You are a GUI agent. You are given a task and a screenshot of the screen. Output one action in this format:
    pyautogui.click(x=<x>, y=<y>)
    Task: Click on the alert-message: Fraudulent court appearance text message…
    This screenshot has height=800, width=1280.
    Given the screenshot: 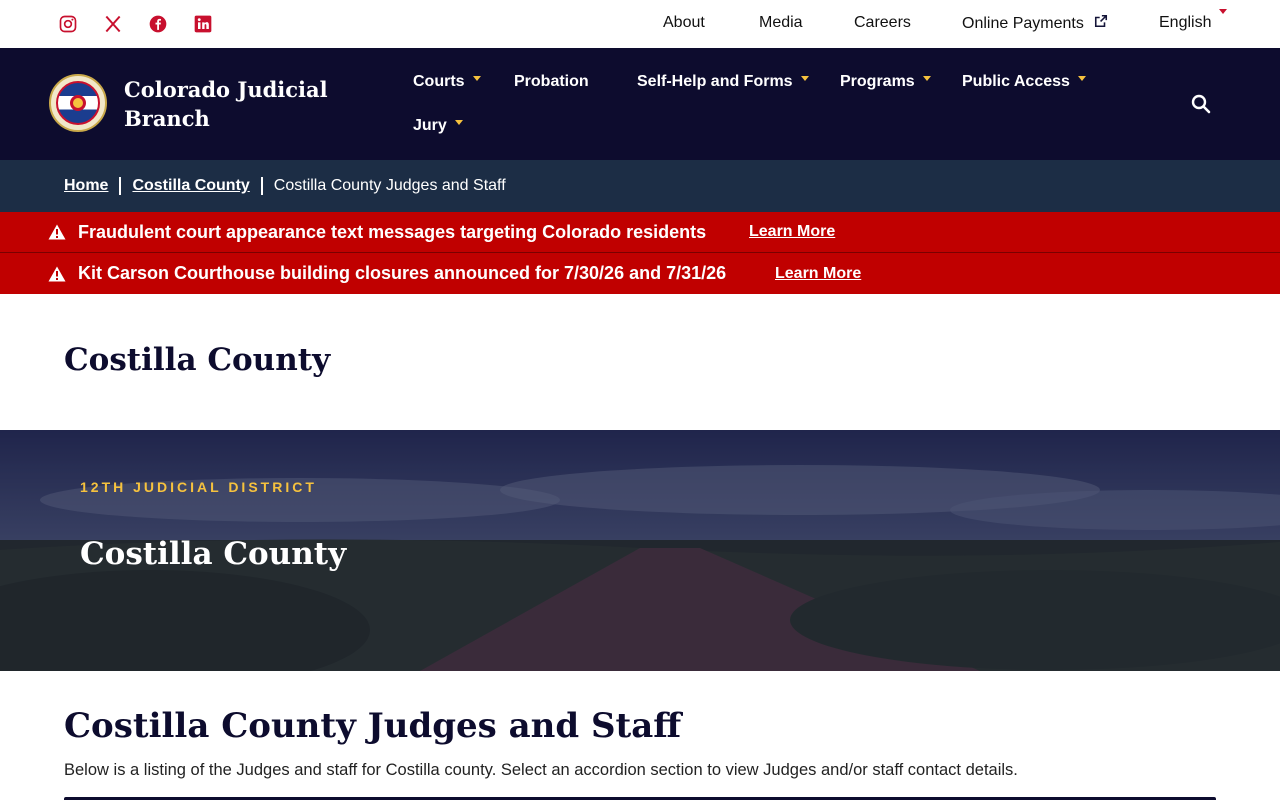 What is the action you would take?
    pyautogui.click(x=392, y=231)
    